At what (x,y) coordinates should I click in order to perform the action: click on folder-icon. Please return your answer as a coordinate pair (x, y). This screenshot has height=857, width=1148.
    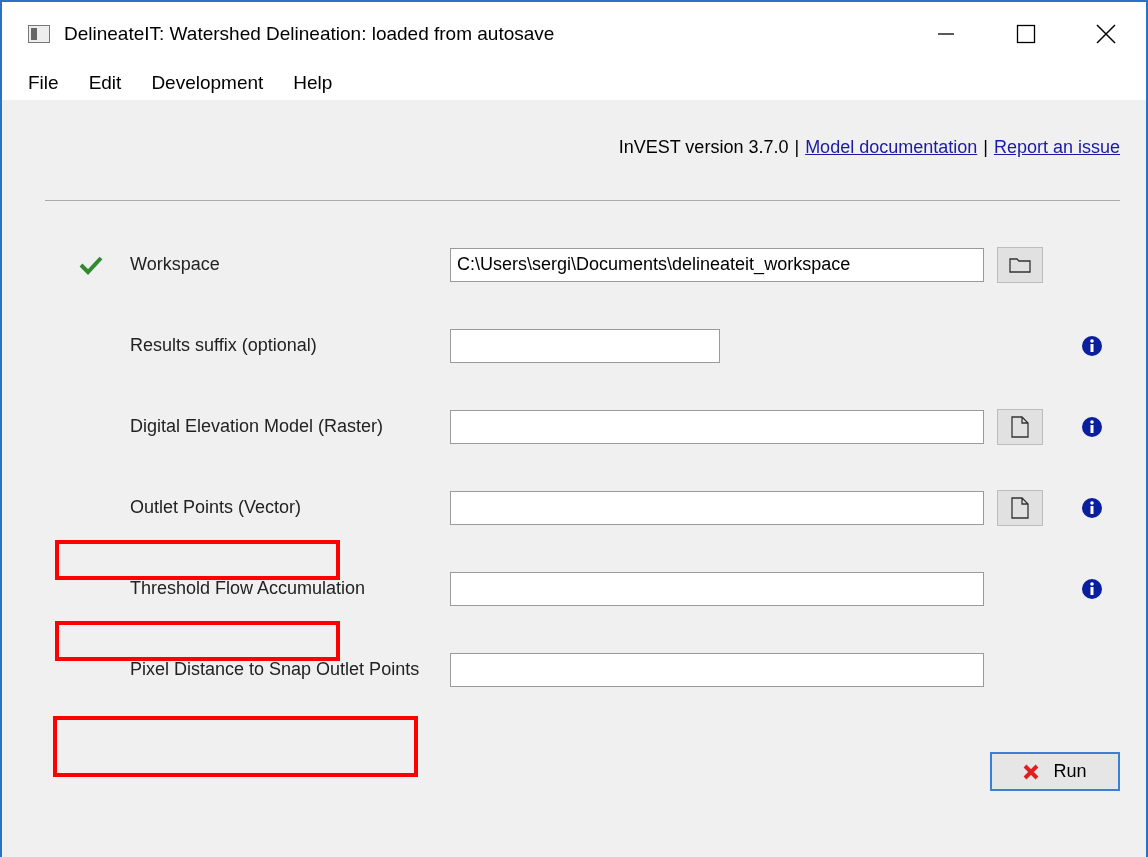
    Looking at the image, I should click on (1020, 264).